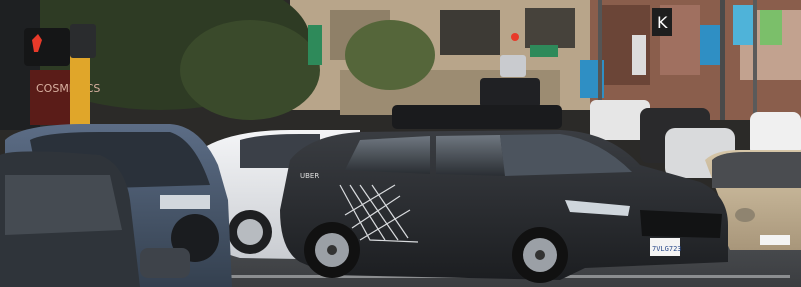 Image resolution: width=801 pixels, height=287 pixels. I want to click on side-window, so click(470, 155).